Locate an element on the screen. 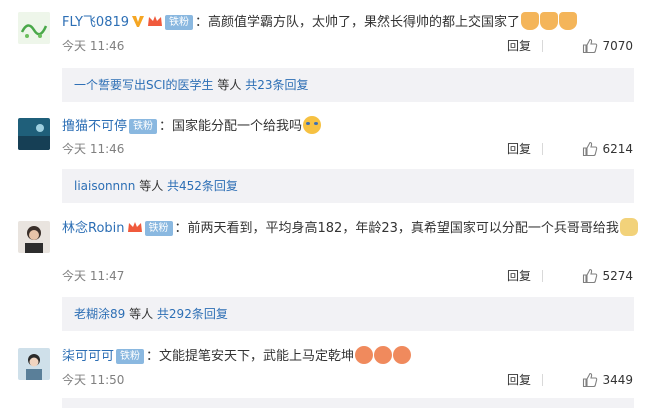  like-button: 5274 is located at coordinates (607, 276).